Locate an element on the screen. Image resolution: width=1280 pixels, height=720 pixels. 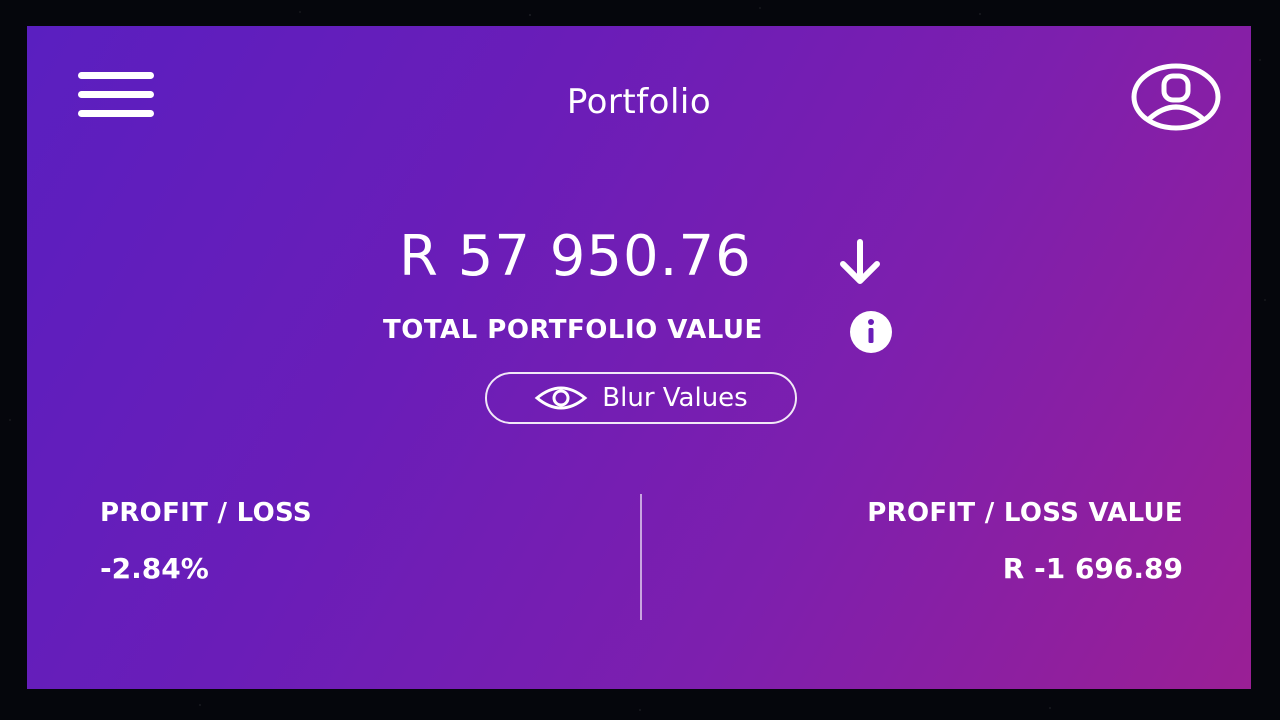
info-icon is located at coordinates (871, 332).